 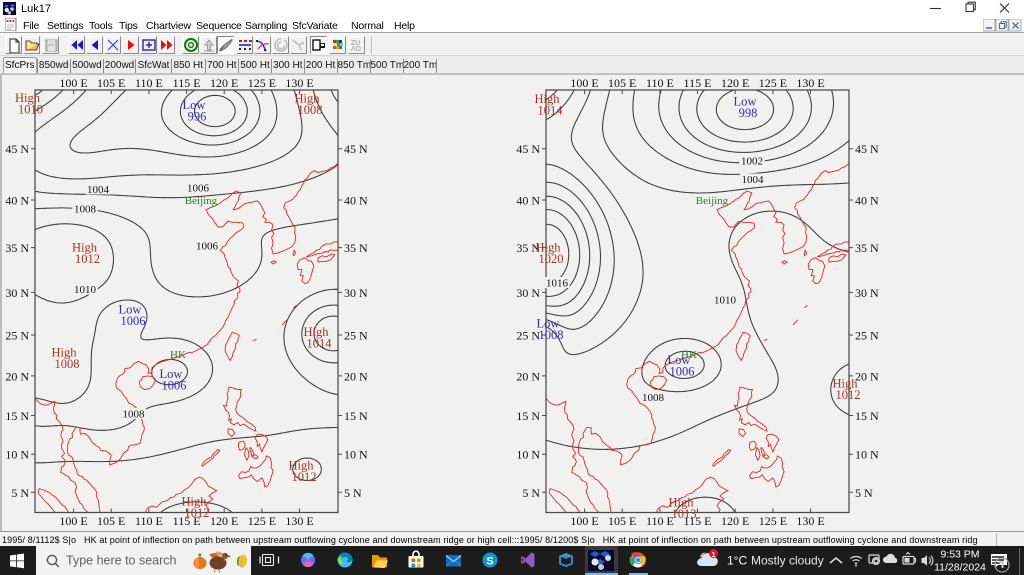 What do you see at coordinates (121, 561) in the screenshot?
I see `svg-text: Type here to search` at bounding box center [121, 561].